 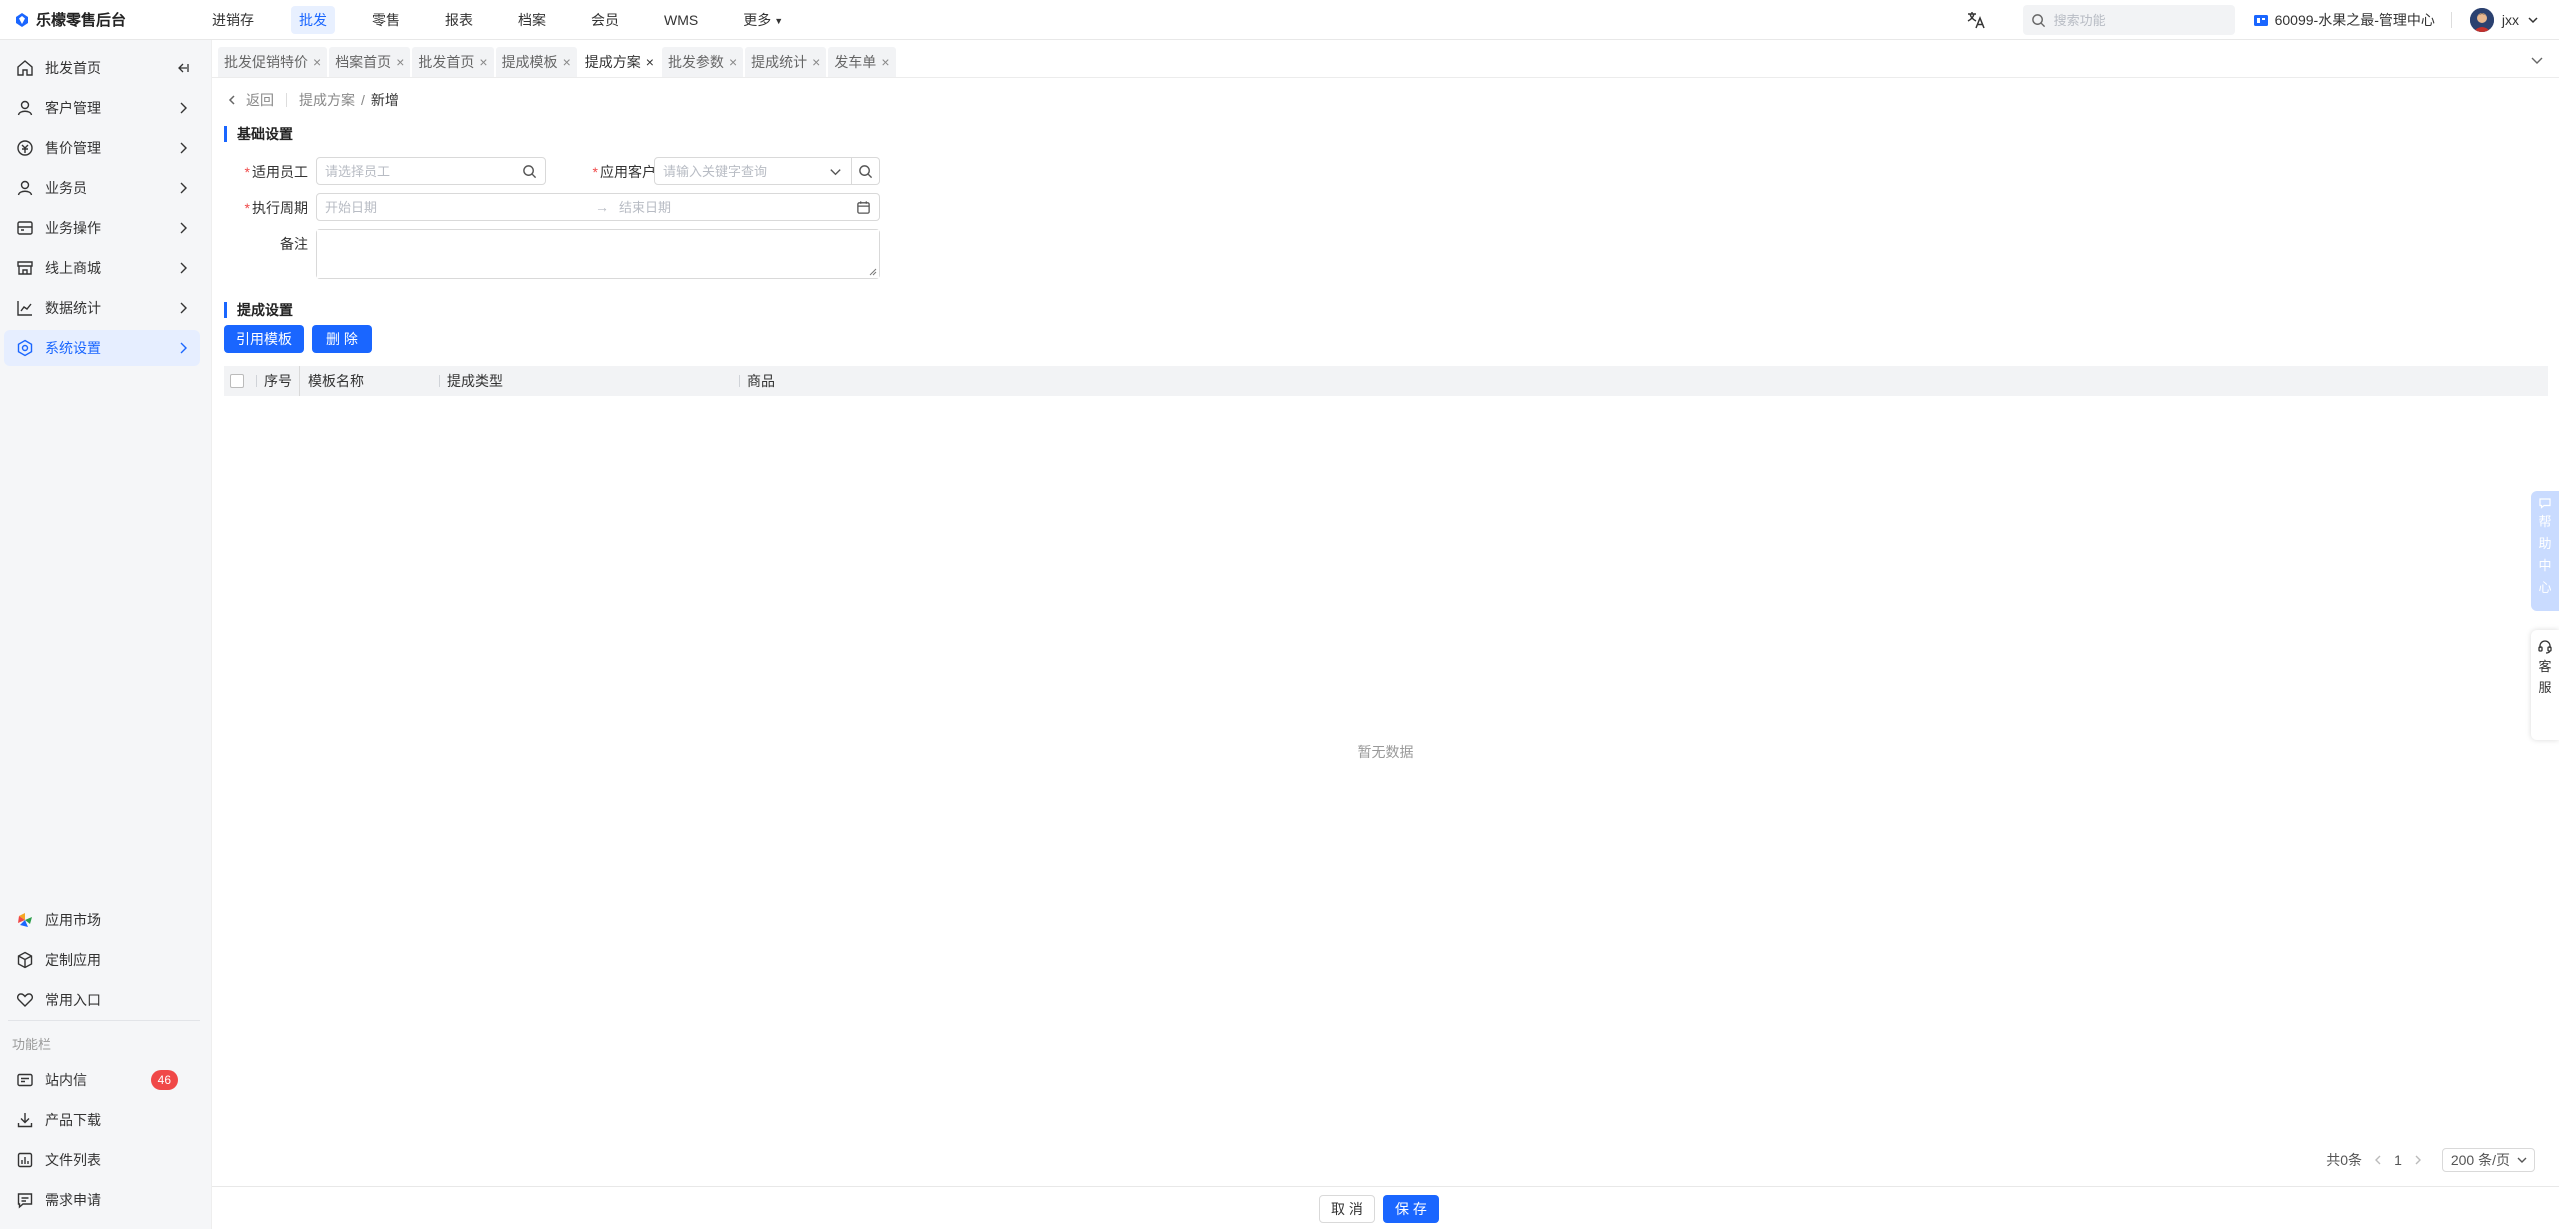 I want to click on topnav-item-more: 更多 ▼, so click(x=763, y=20).